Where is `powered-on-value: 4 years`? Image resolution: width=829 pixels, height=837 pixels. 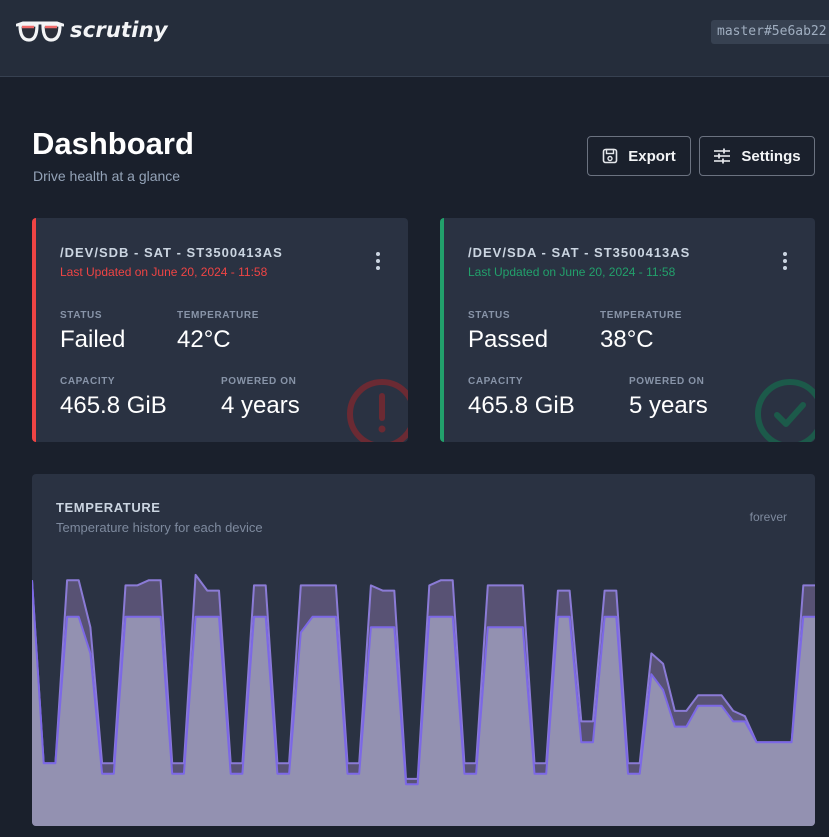 powered-on-value: 4 years is located at coordinates (260, 405).